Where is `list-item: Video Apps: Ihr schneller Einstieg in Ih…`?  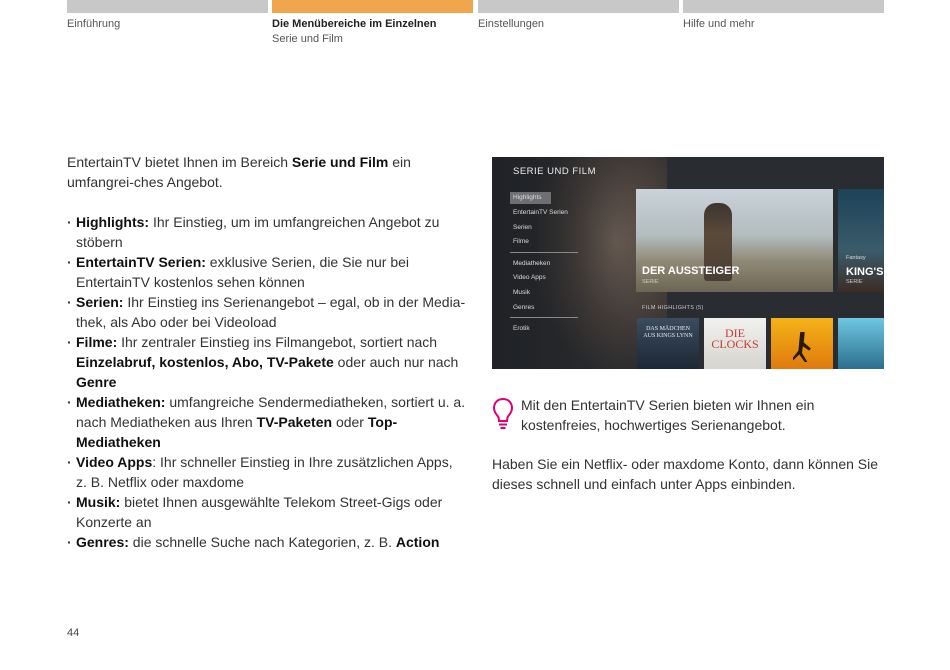 list-item: Video Apps: Ihr schneller Einstieg in Ih… is located at coordinates (267, 472).